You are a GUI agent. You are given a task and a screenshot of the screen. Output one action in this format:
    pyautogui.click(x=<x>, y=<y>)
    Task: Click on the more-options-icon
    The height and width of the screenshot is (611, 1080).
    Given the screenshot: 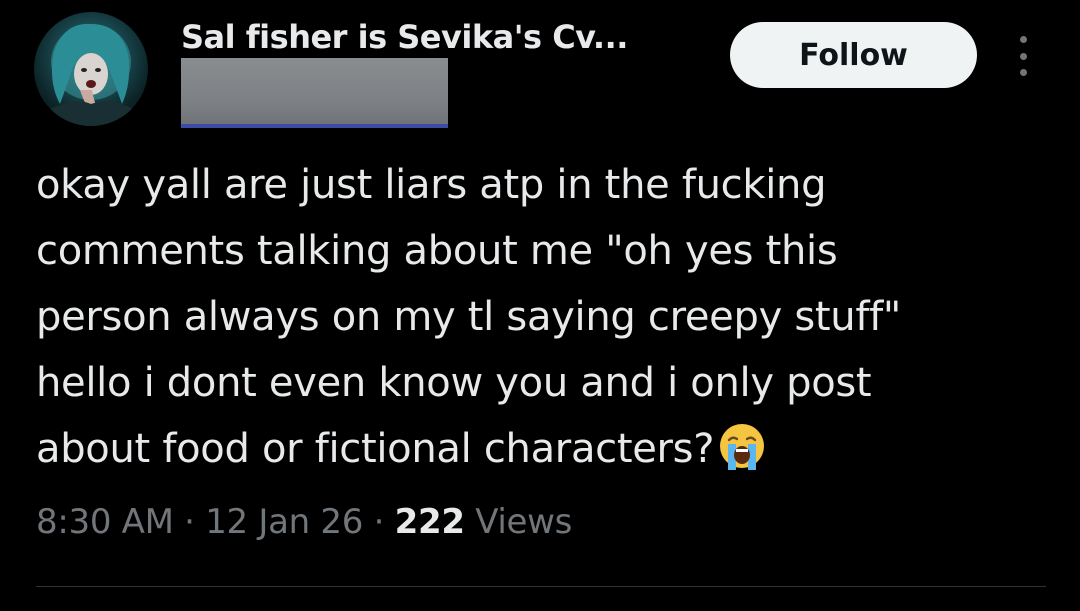 What is the action you would take?
    pyautogui.click(x=1023, y=56)
    